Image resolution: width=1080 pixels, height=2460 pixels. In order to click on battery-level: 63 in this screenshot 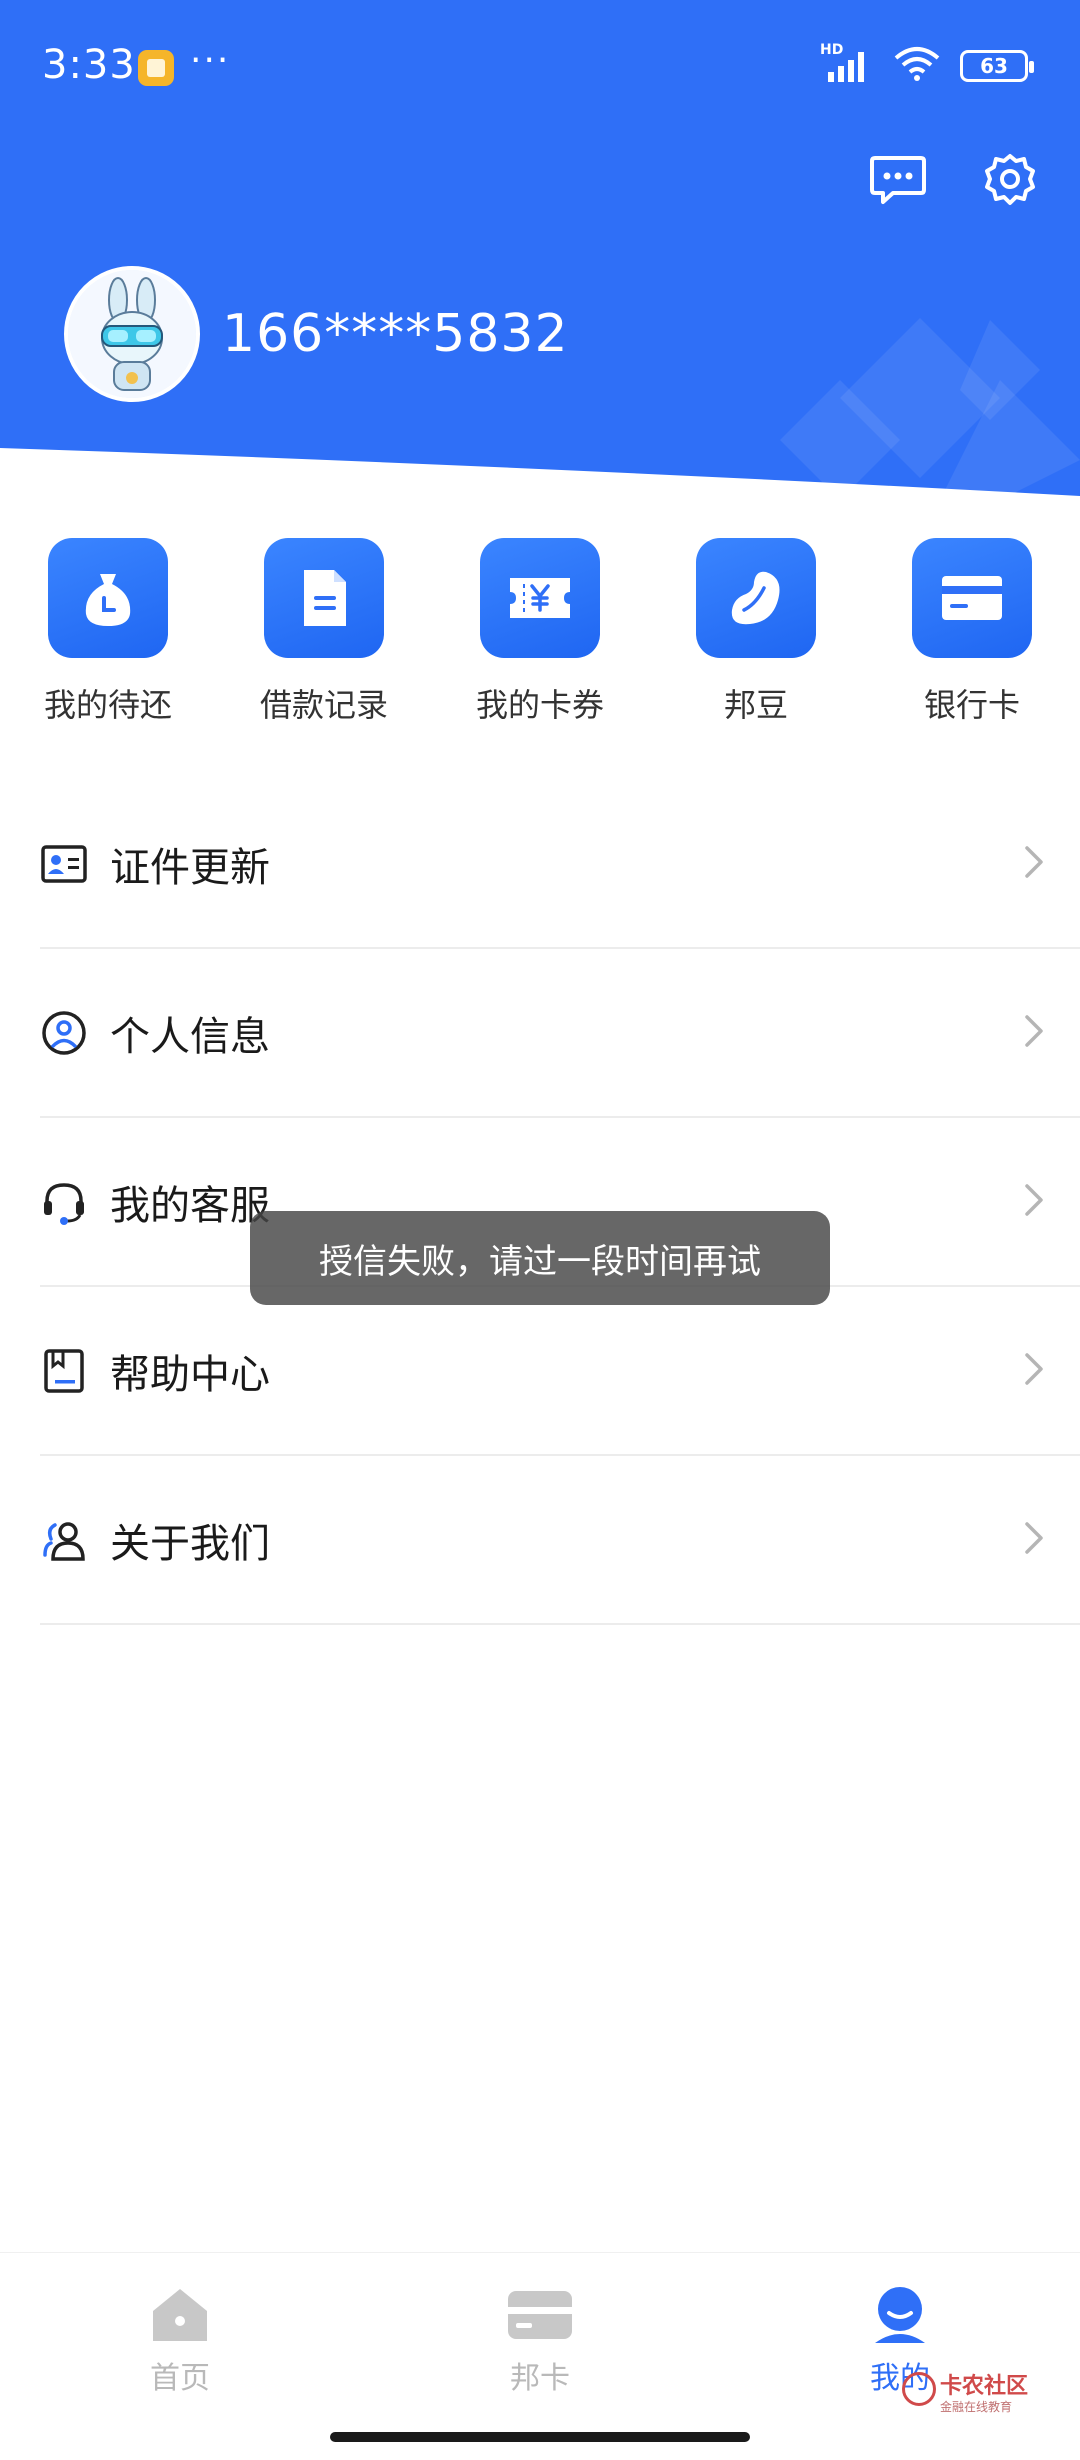, I will do `click(994, 66)`.